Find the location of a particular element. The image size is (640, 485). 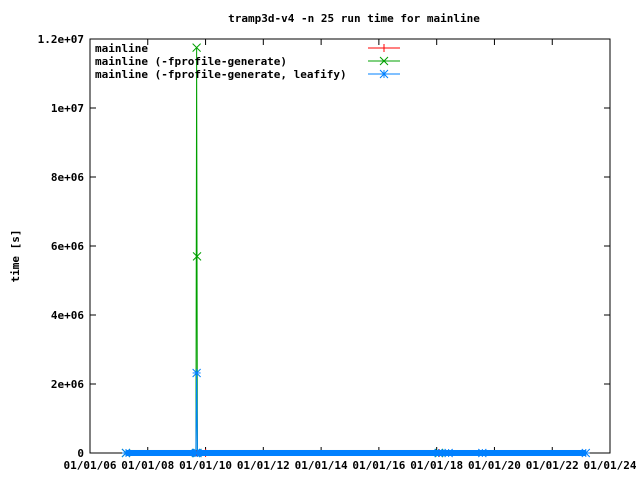

x-tick-label: 01/01/06 is located at coordinates (90, 465).